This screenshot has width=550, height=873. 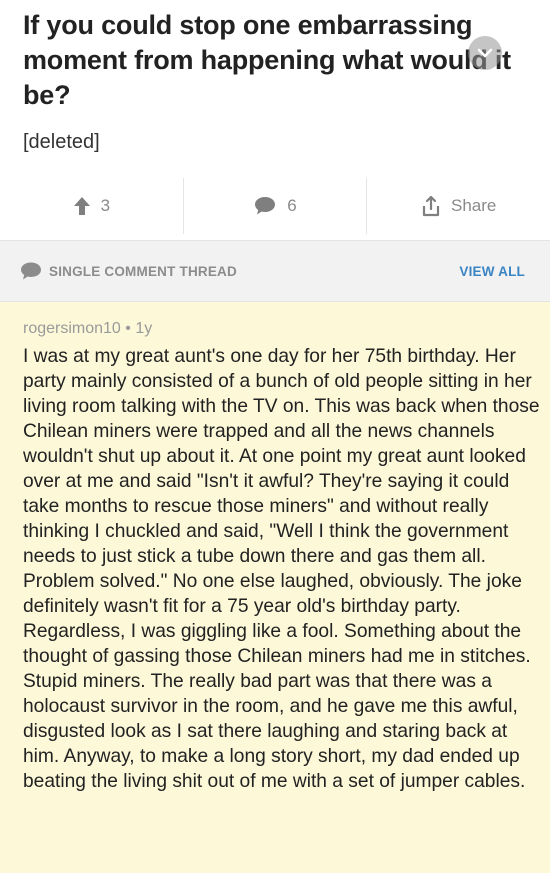 What do you see at coordinates (473, 205) in the screenshot?
I see `share-label: Share` at bounding box center [473, 205].